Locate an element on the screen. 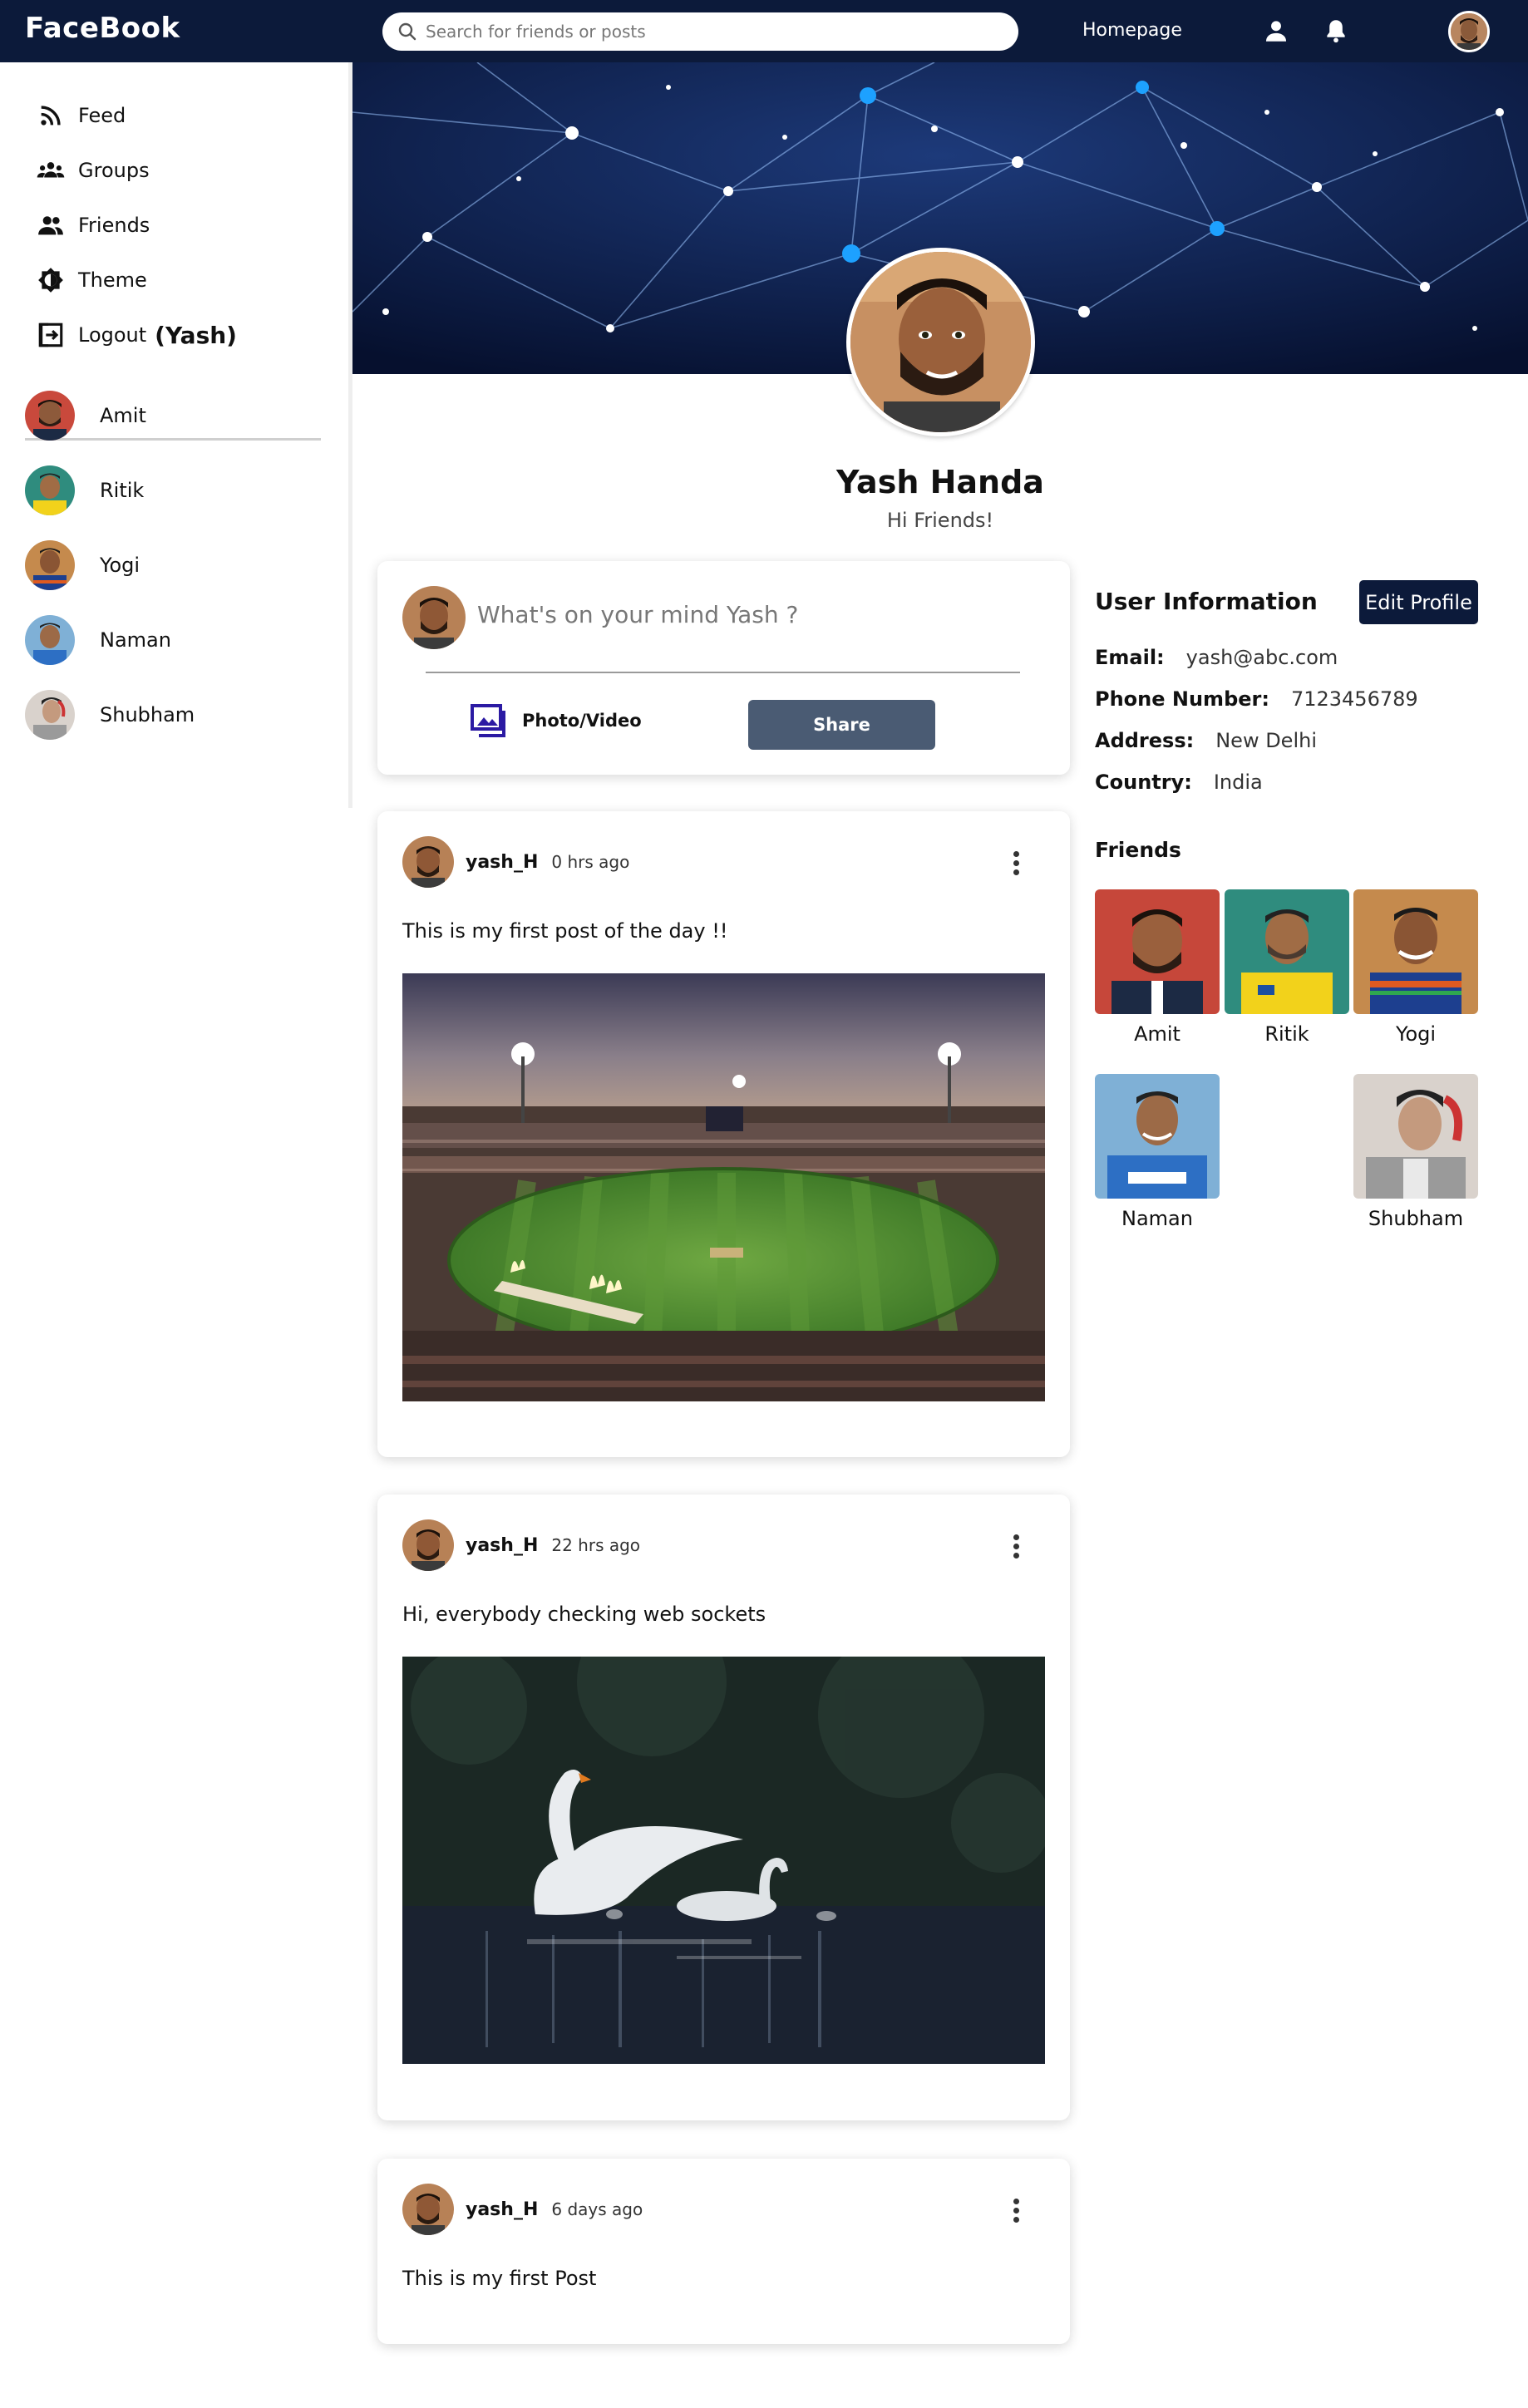 This screenshot has height=2408, width=1528. homepage-link: Homepage is located at coordinates (1132, 30).